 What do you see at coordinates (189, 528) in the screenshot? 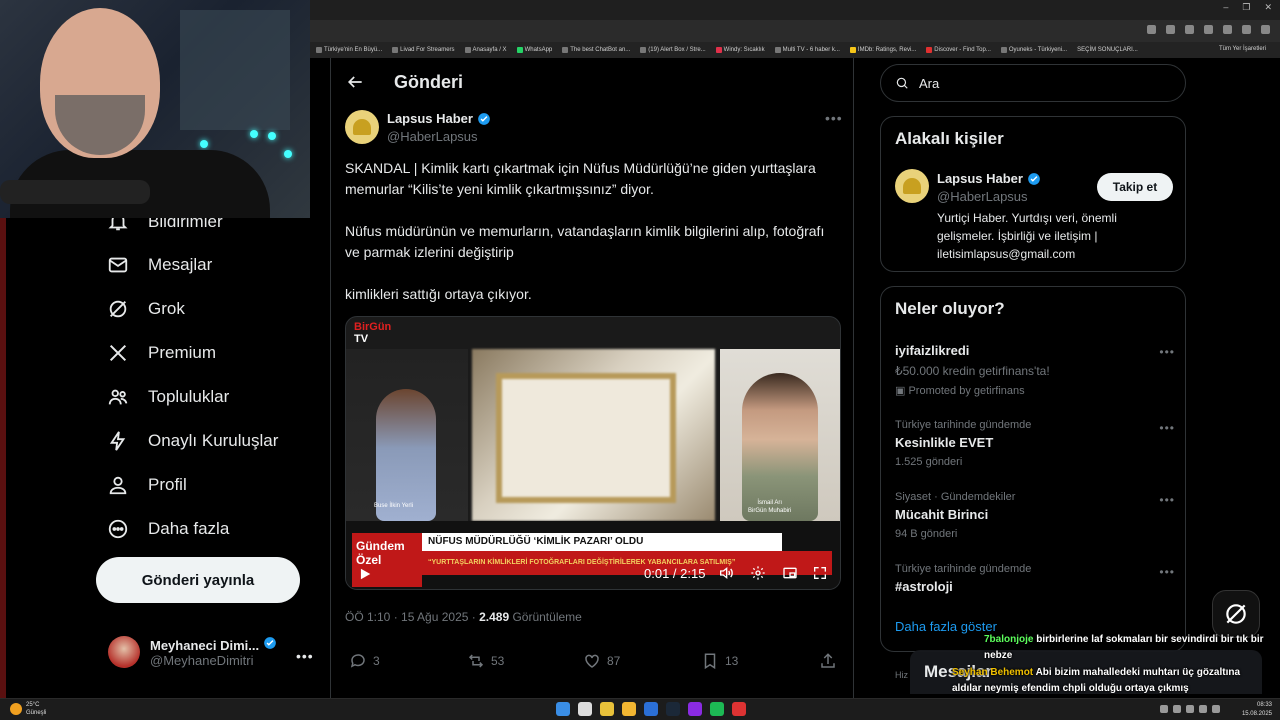
I see `sidebar-item-label: Daha fazla` at bounding box center [189, 528].